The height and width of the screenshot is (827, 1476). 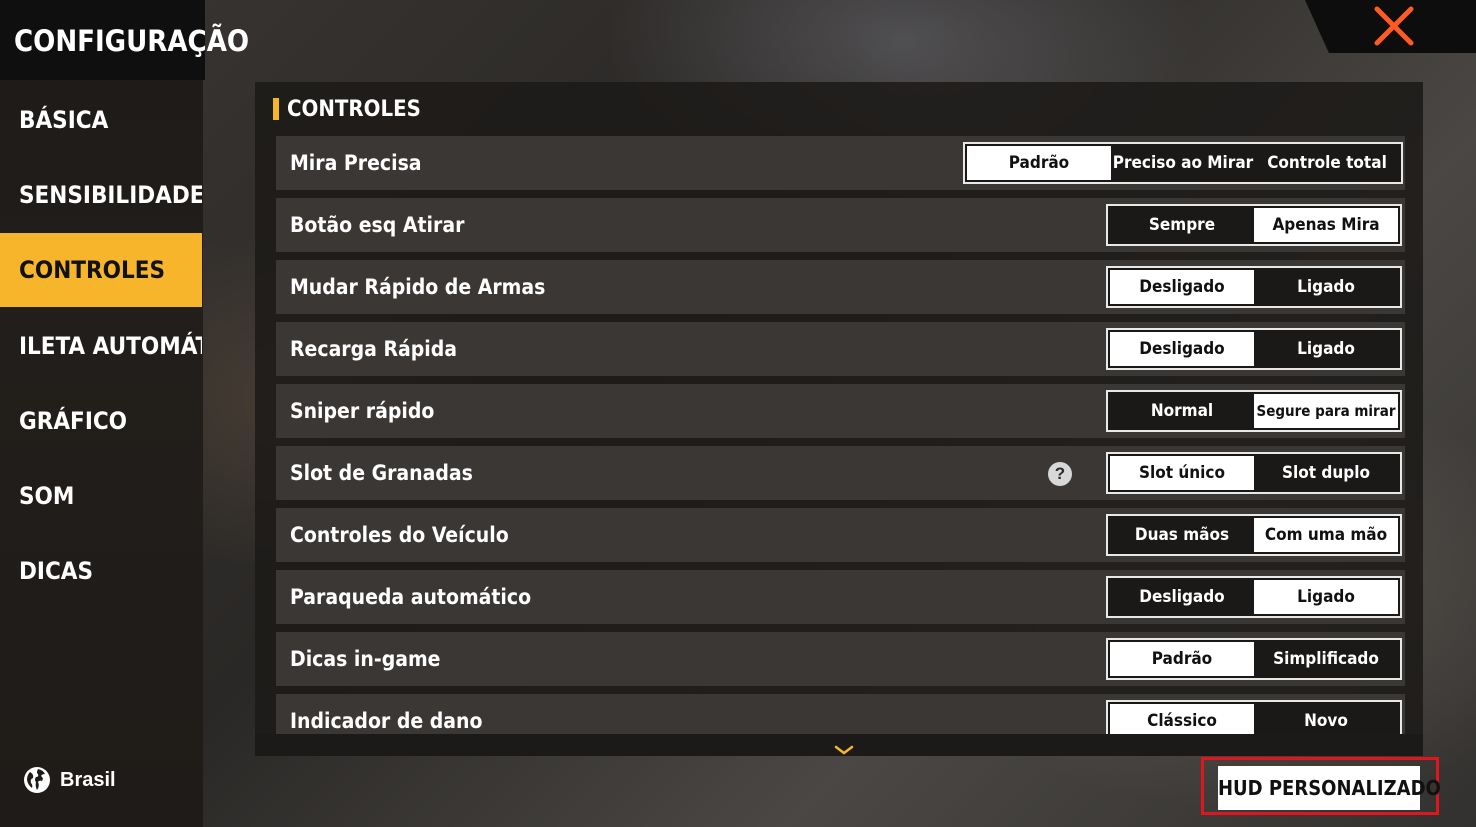 I want to click on chevron-down-icon, so click(x=844, y=750).